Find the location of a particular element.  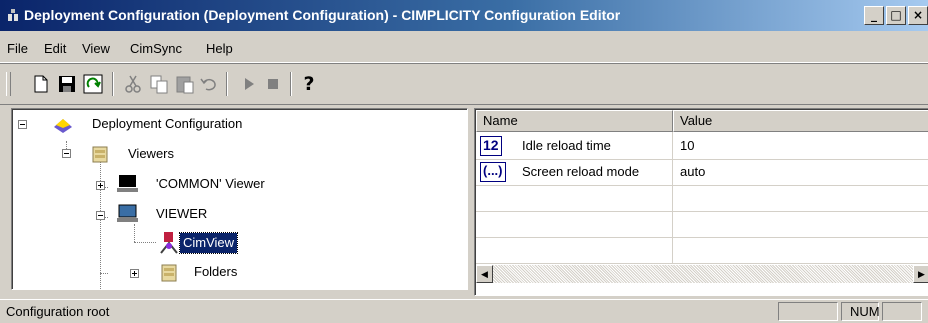

tree-node-common-viewer: 'COMMON' Viewer is located at coordinates (210, 184).